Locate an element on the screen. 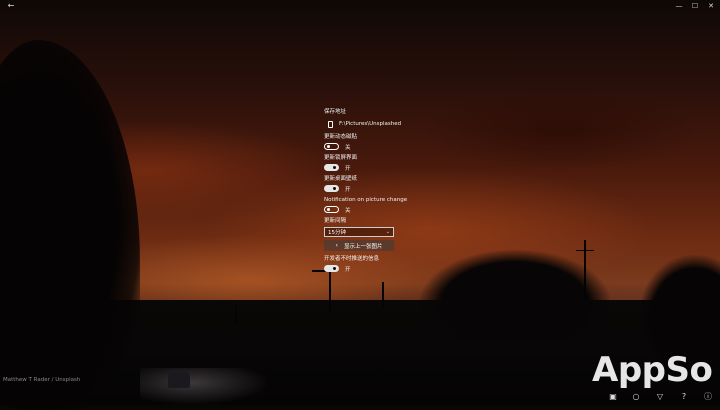 This screenshot has height=410, width=720. notification-label: Notification on picture change is located at coordinates (366, 200).